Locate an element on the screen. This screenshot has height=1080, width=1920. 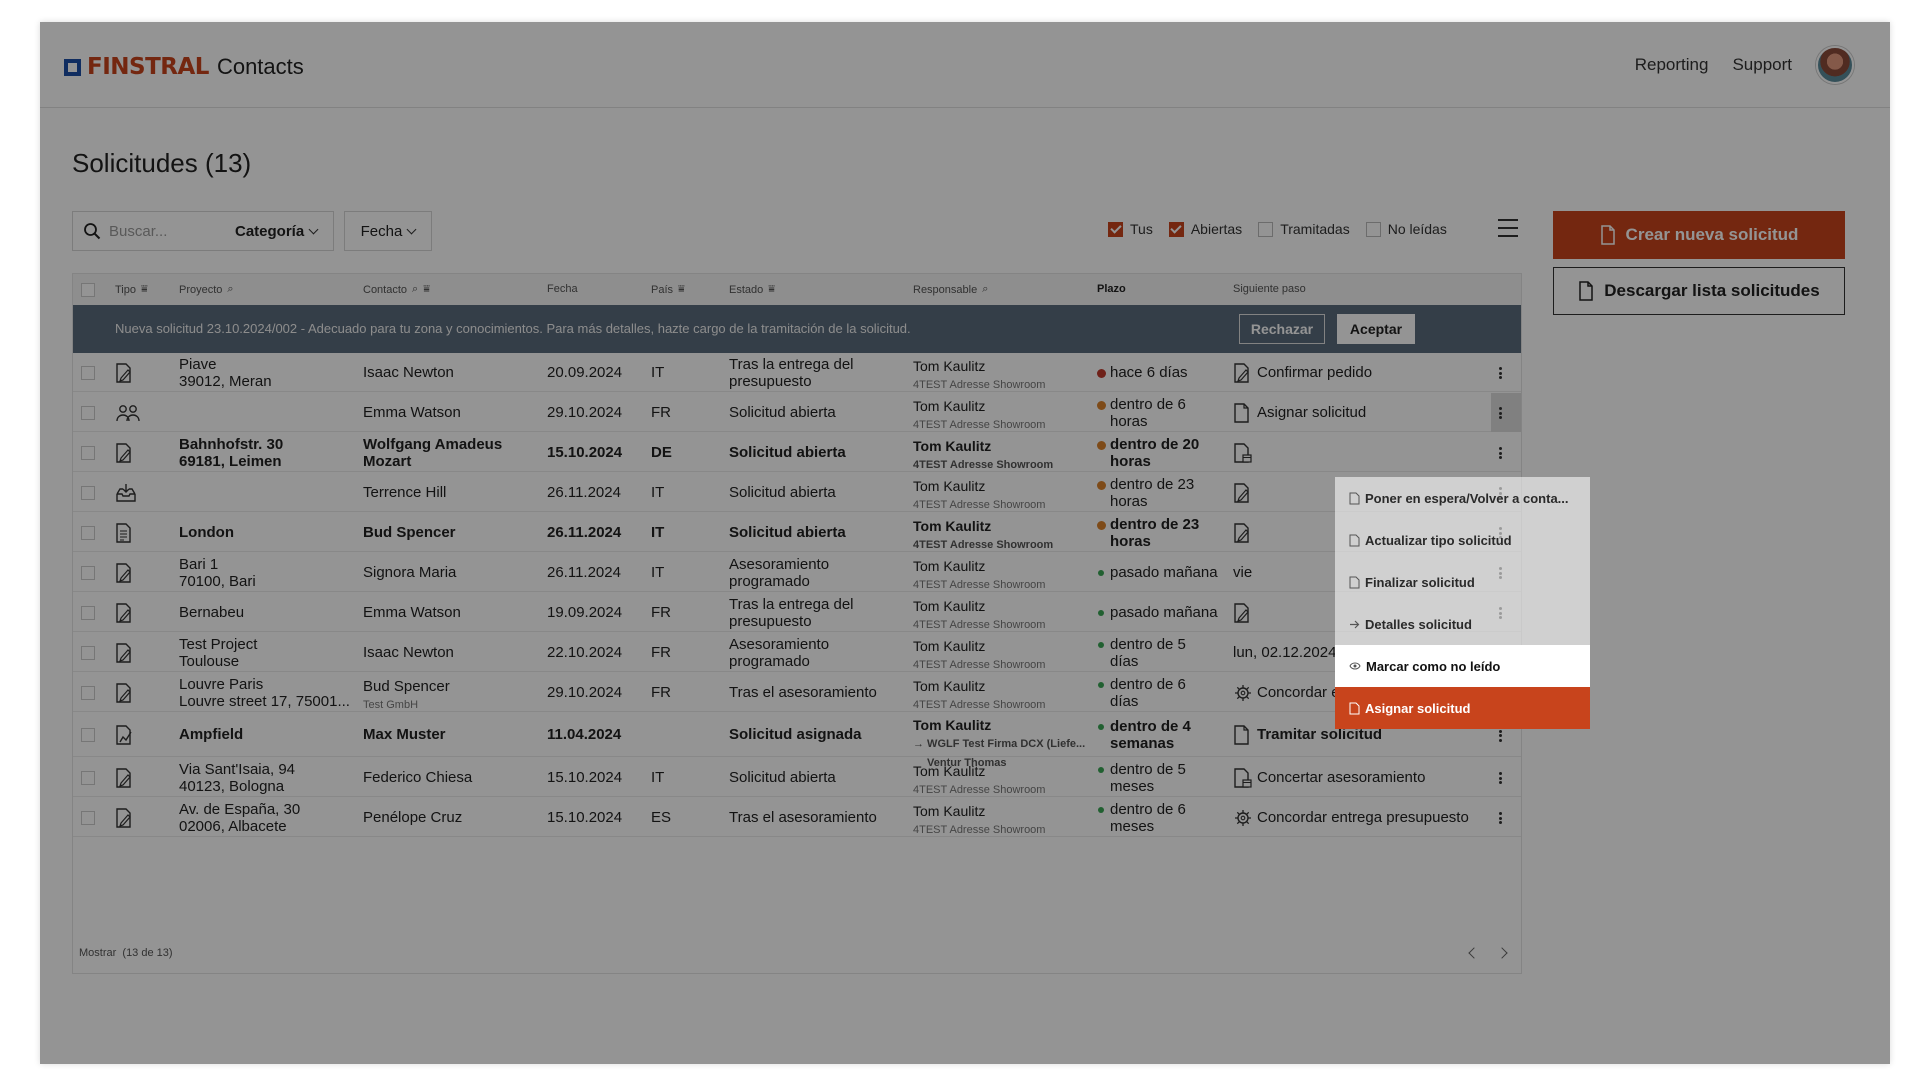
download-list-button: Descargar lista solicitudes is located at coordinates (1699, 291).